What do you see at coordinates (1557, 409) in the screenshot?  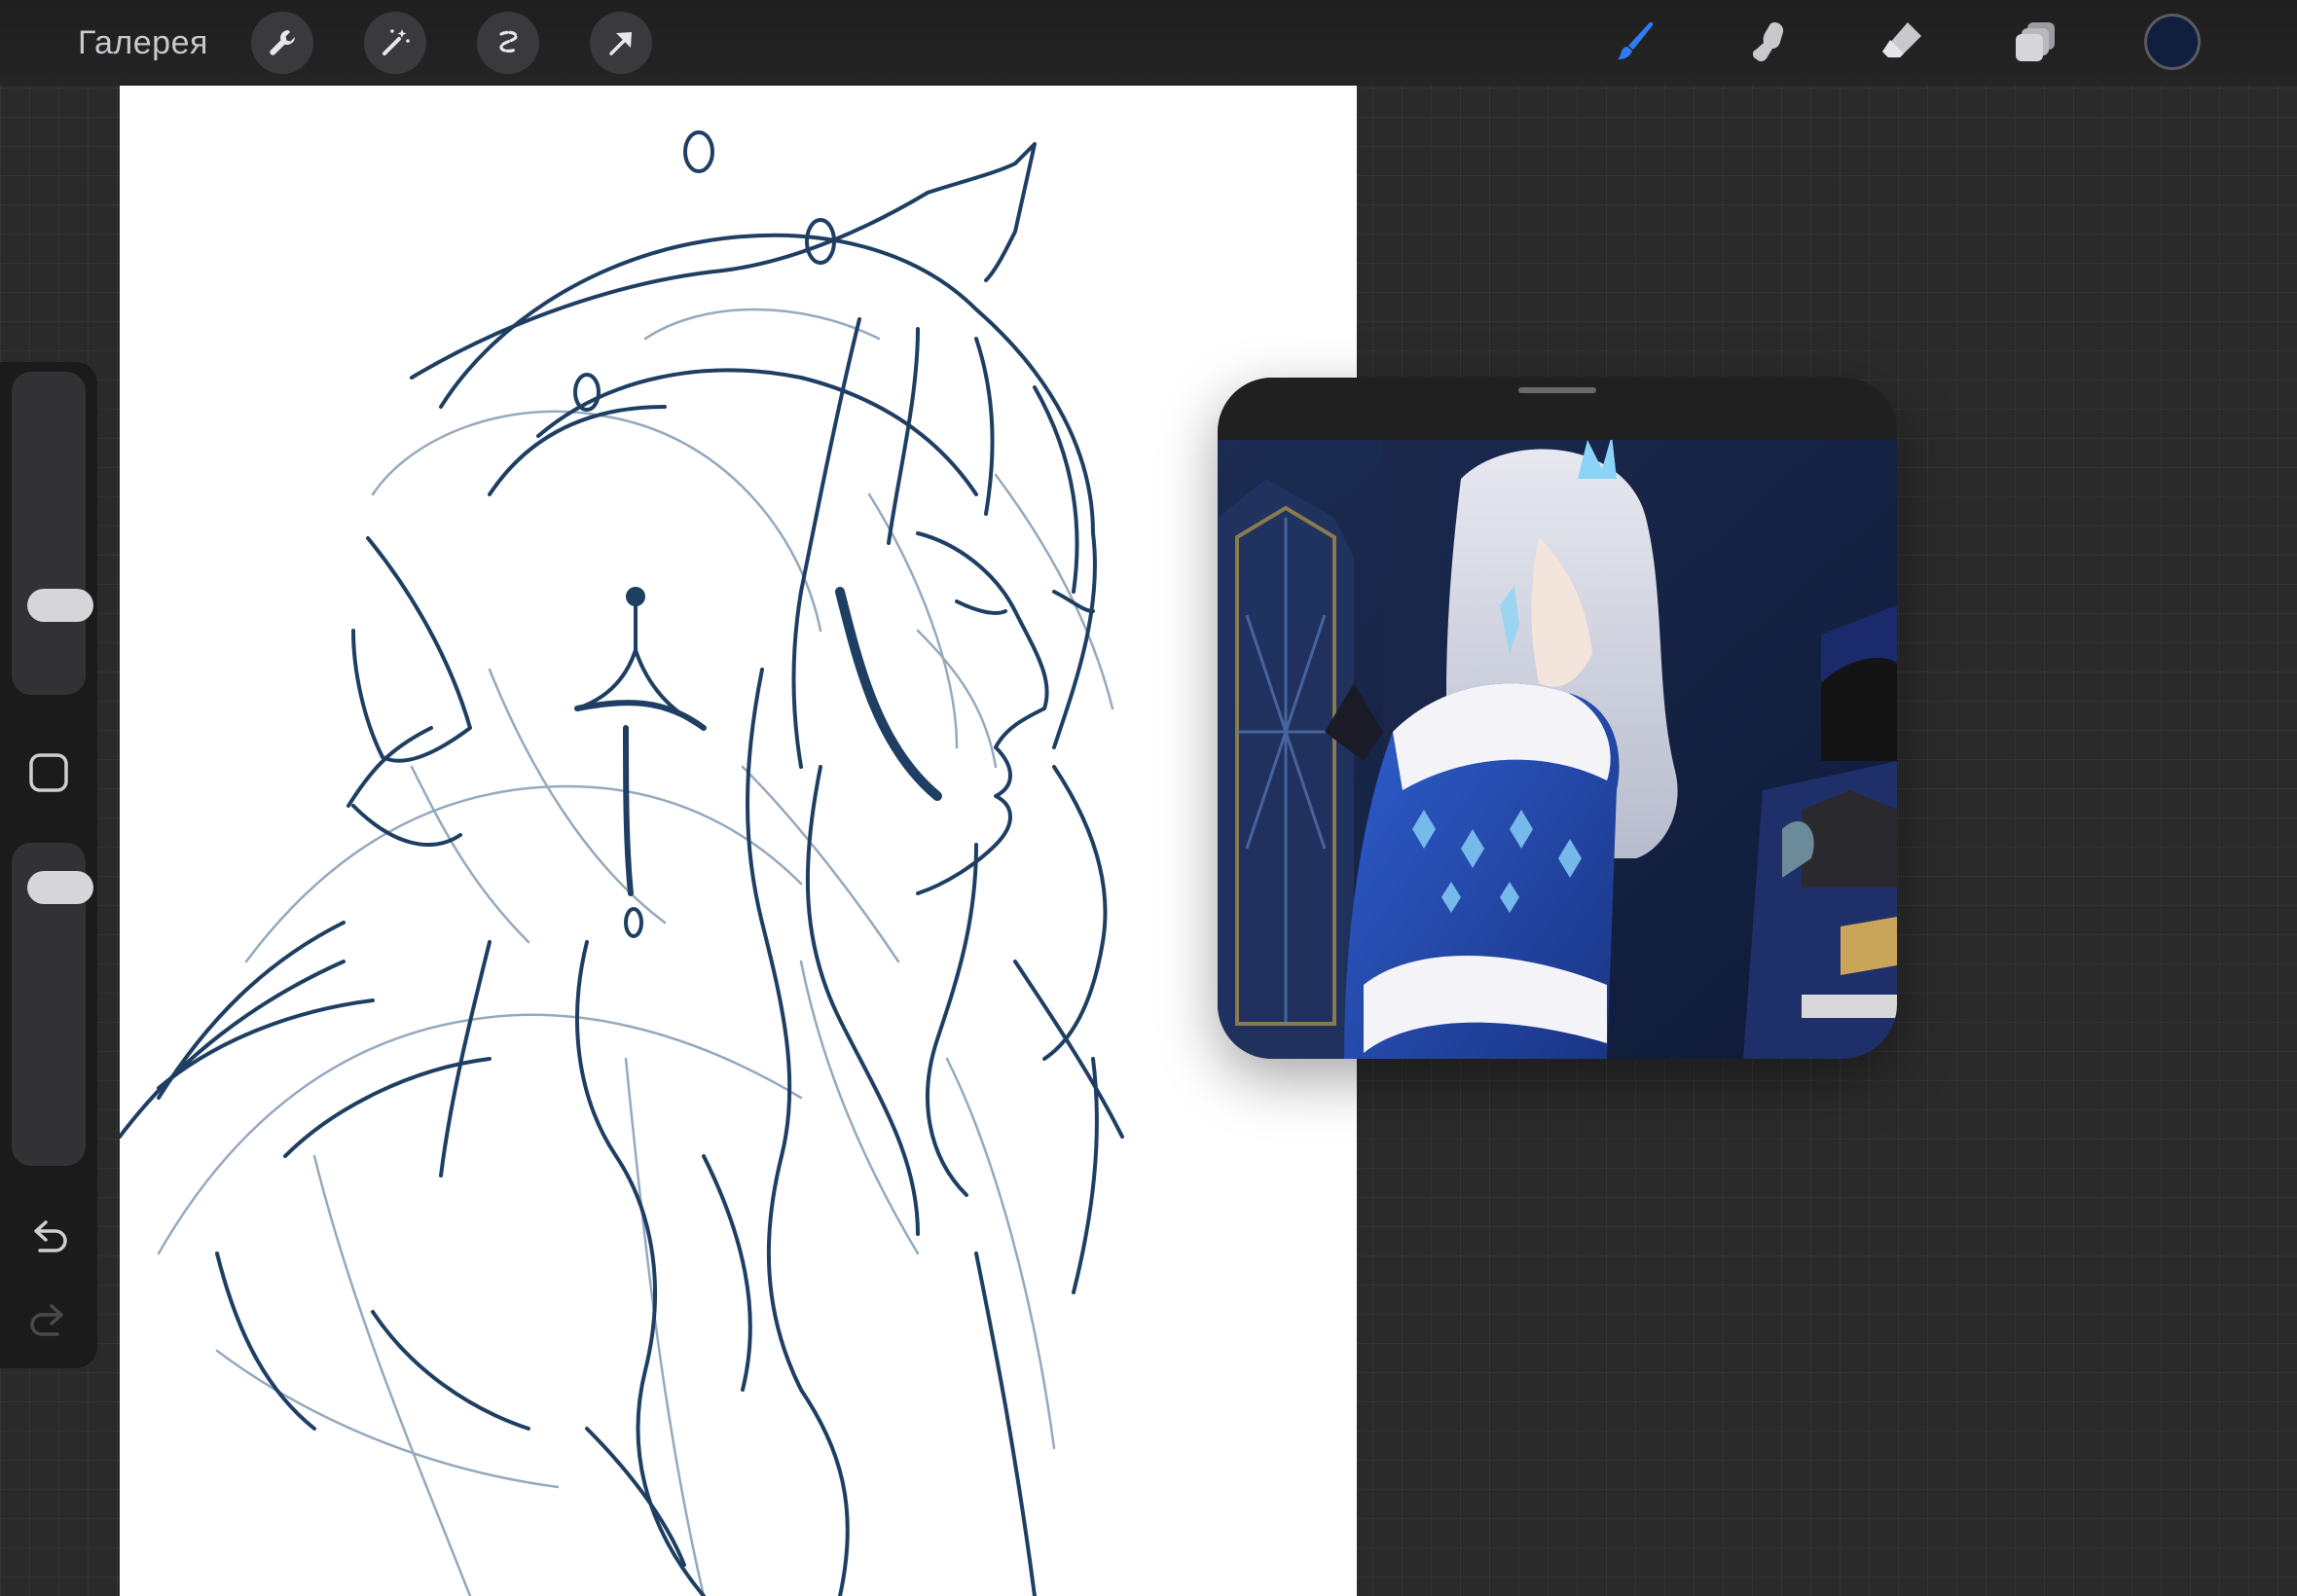 I see `reference-window-header` at bounding box center [1557, 409].